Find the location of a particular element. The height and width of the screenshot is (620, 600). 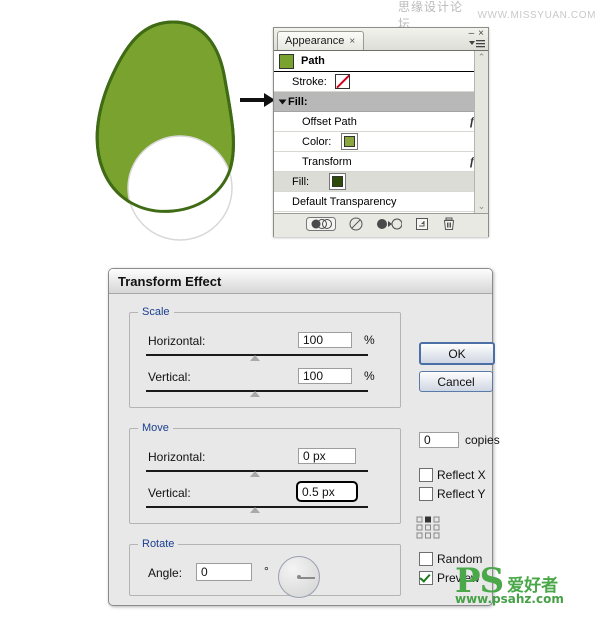

white-circle-overlay is located at coordinates (180, 188).